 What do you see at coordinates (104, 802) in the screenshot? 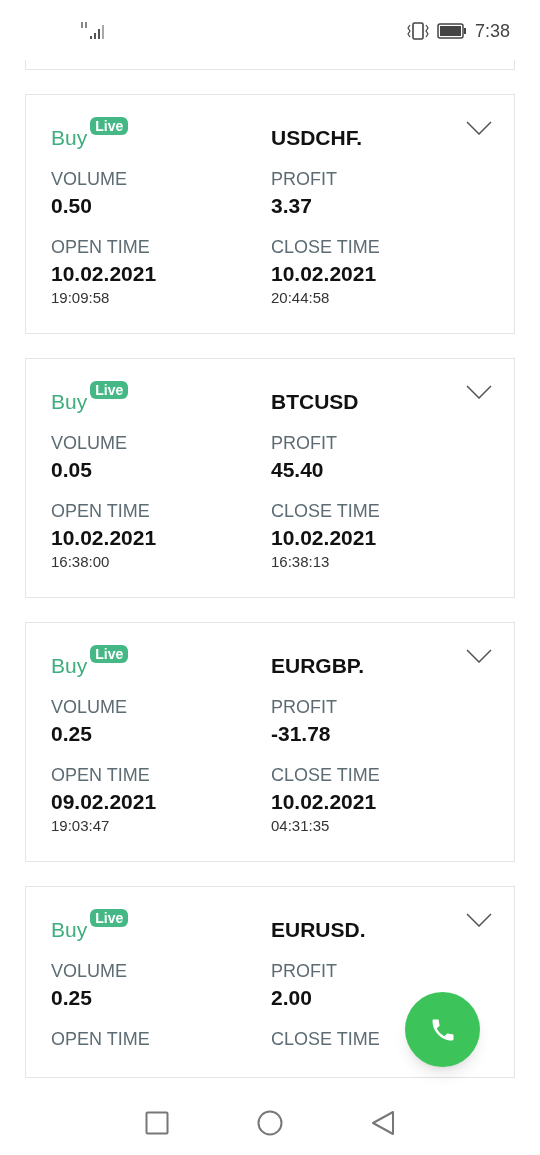
I see `field-value: 09.02.2021` at bounding box center [104, 802].